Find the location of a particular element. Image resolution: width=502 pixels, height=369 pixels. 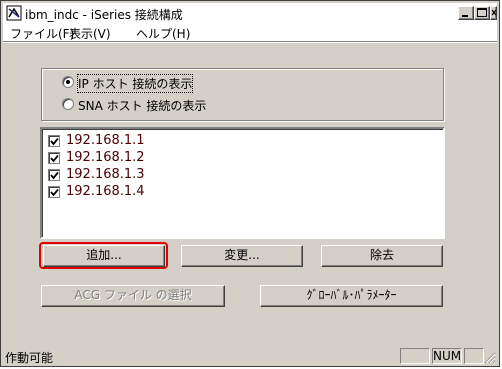

menu-bar: ファイル(F) 表示(V) ヘルプ(H) is located at coordinates (250, 32).